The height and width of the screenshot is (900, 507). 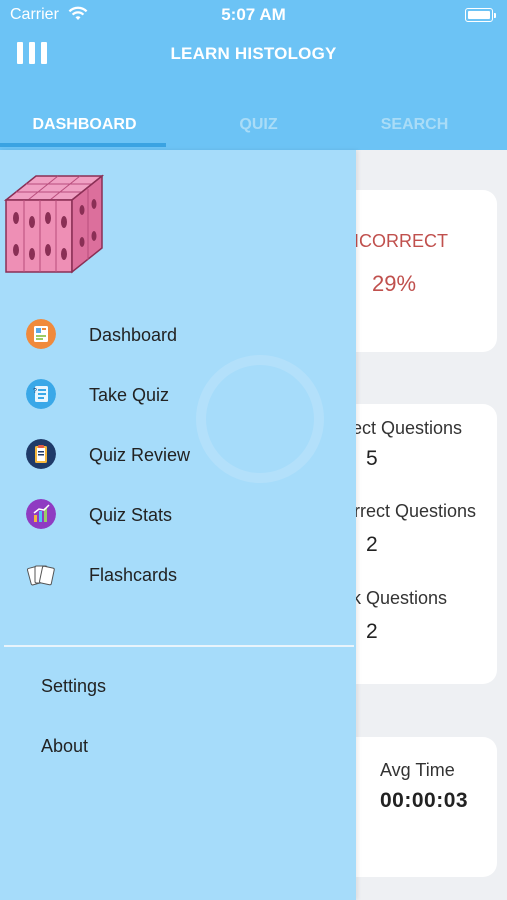 What do you see at coordinates (372, 544) in the screenshot?
I see `incorrect-questions-value: 2` at bounding box center [372, 544].